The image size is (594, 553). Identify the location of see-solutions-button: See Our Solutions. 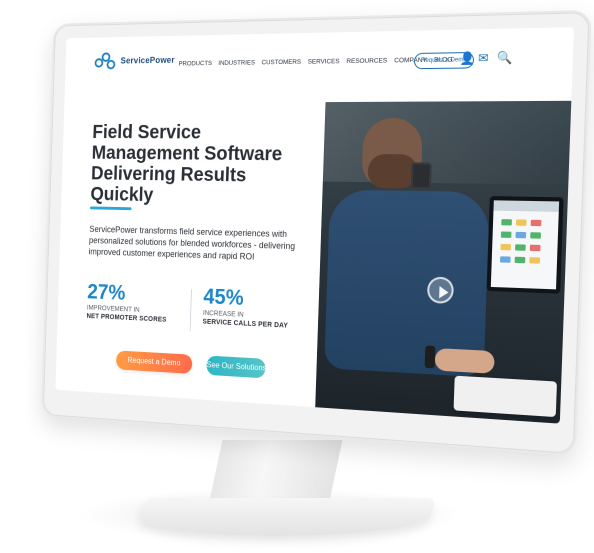
(236, 367).